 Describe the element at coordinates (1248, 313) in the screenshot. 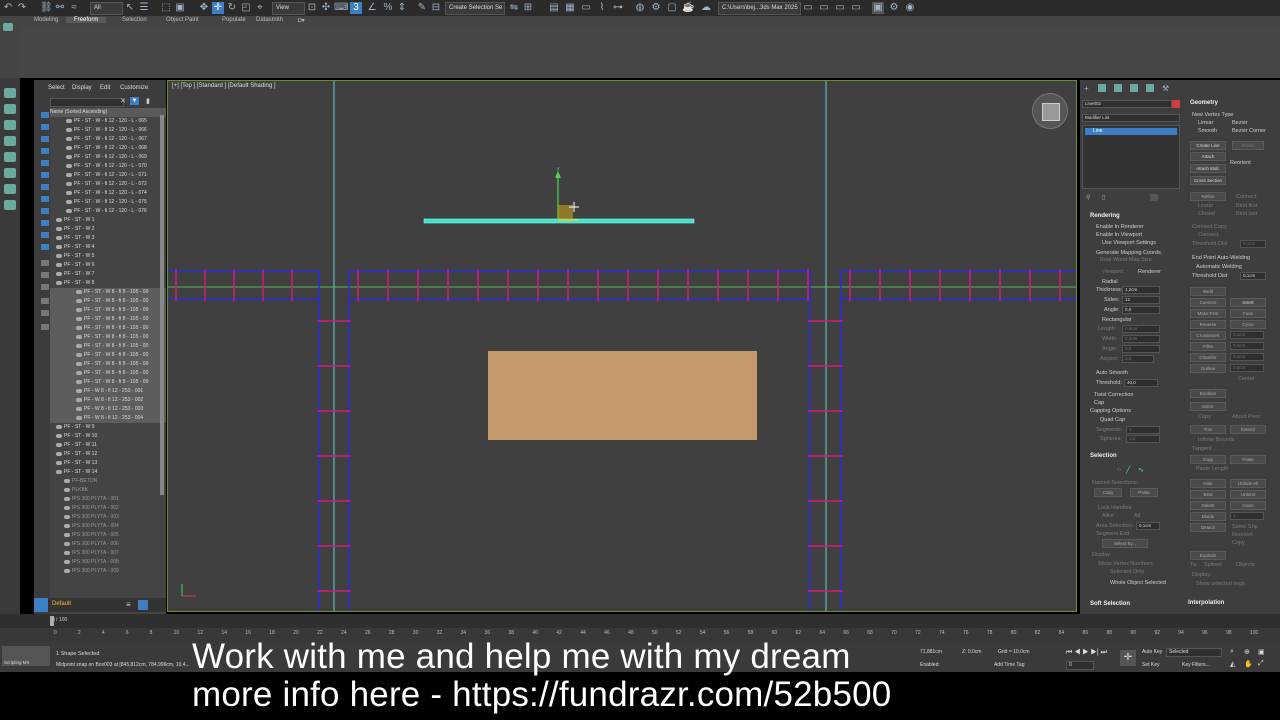

I see `fuse-button: Fuse` at that location.